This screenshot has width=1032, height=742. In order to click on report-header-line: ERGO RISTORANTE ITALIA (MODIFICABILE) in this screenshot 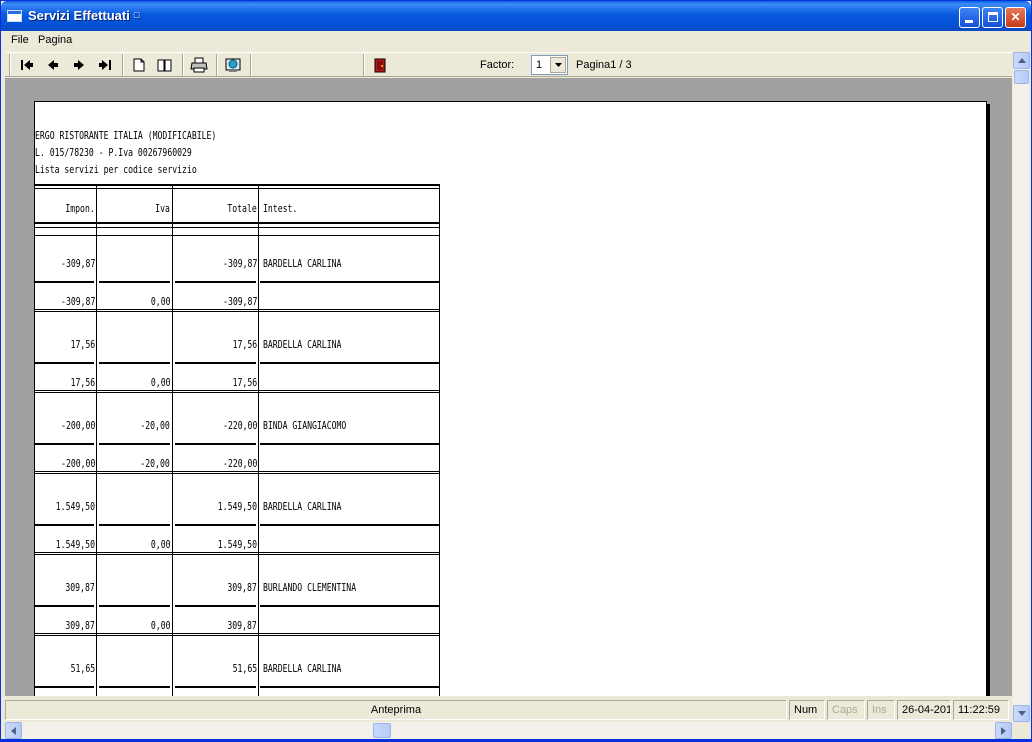, I will do `click(126, 135)`.